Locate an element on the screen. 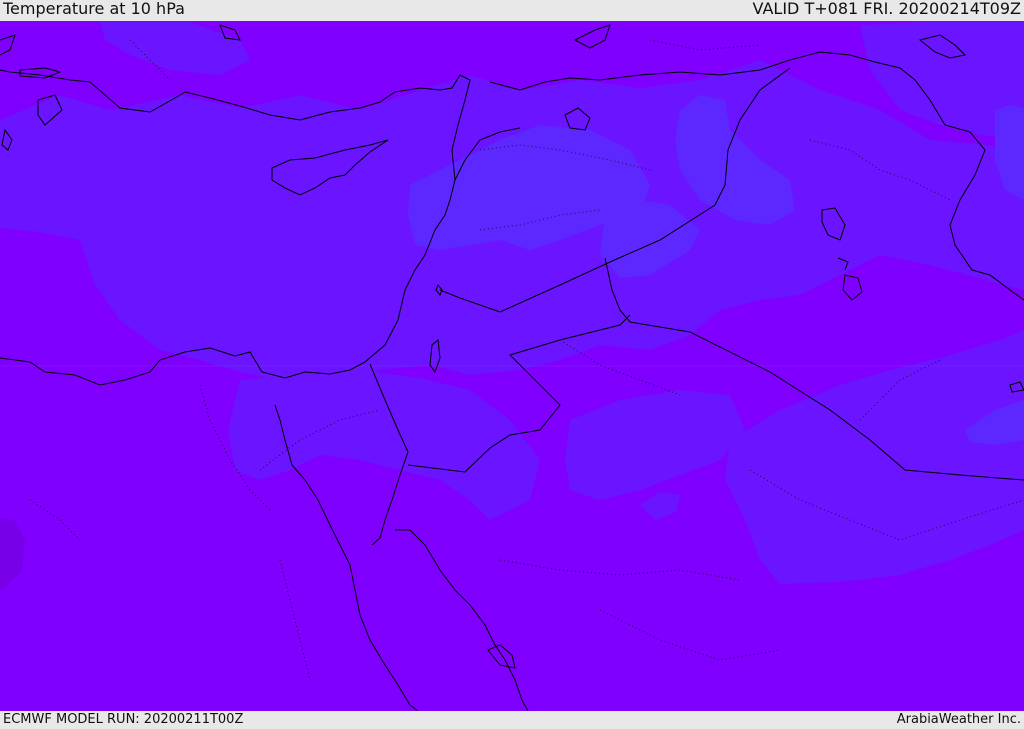  credit: ArabiaWeather Inc. is located at coordinates (958, 719).